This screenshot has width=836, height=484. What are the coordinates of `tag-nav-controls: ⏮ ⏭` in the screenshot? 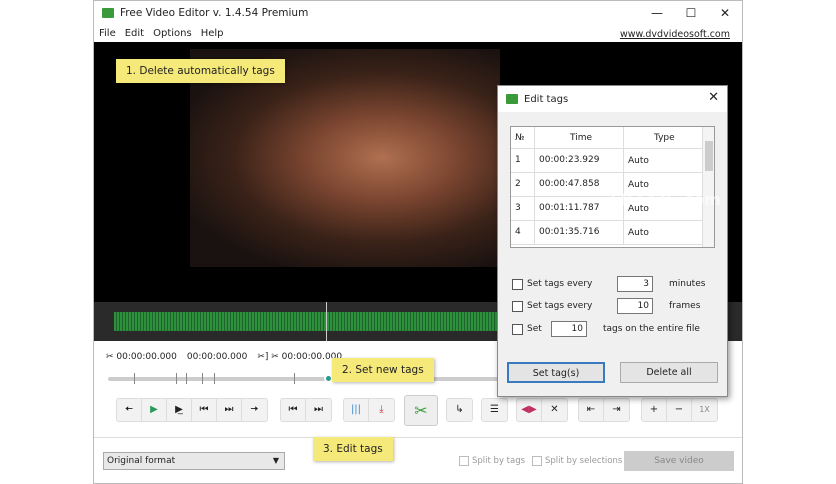 It's located at (306, 410).